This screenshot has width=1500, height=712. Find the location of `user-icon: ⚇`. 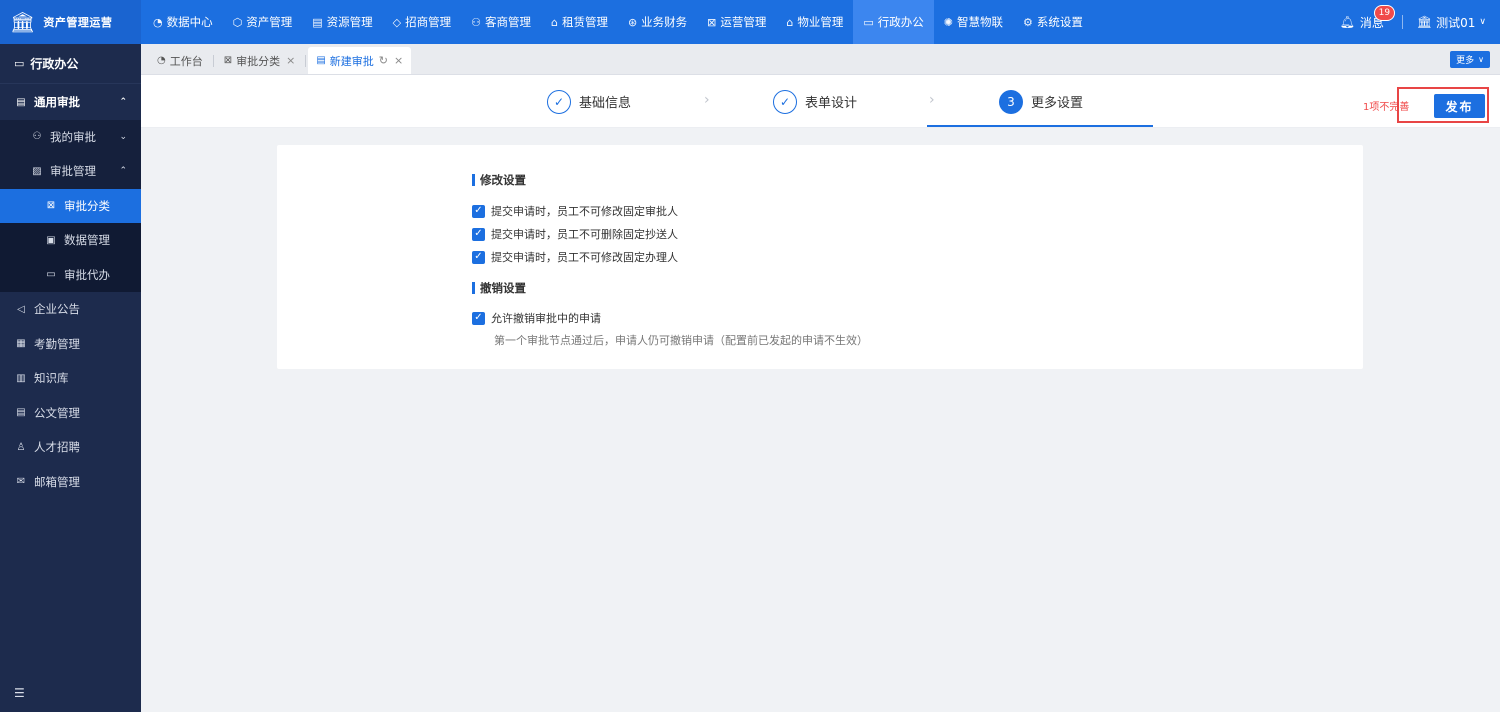

user-icon: ⚇ is located at coordinates (37, 137).